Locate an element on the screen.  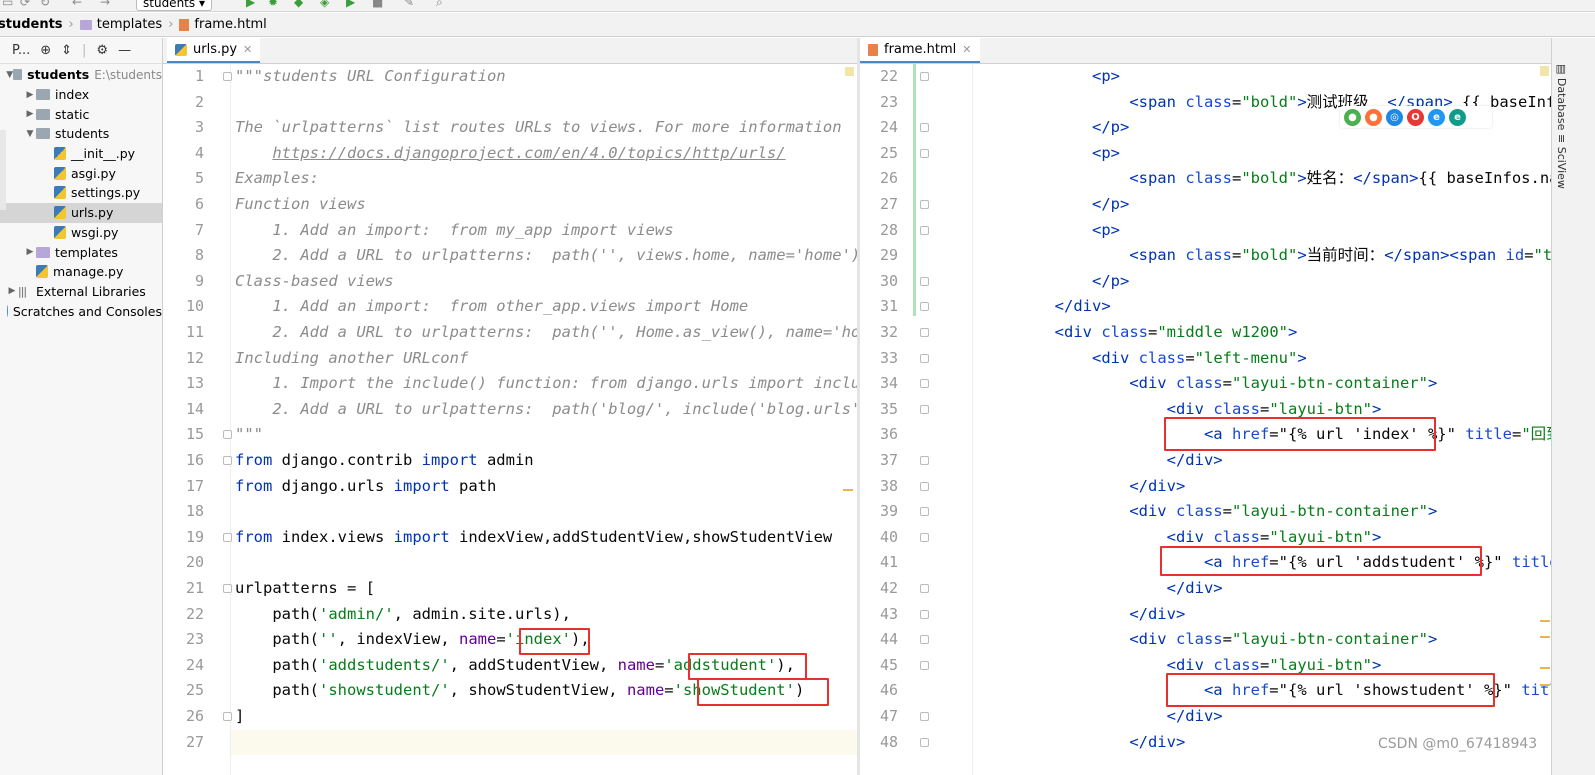
debug-icon: ✹ is located at coordinates (273, 4).